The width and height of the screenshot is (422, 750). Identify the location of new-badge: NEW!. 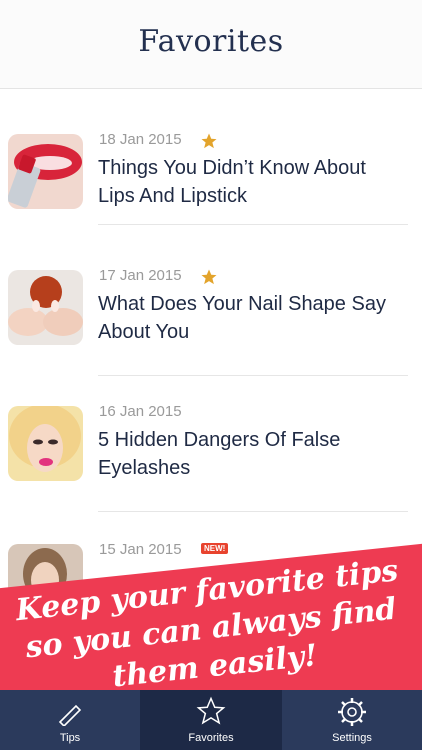
(215, 548).